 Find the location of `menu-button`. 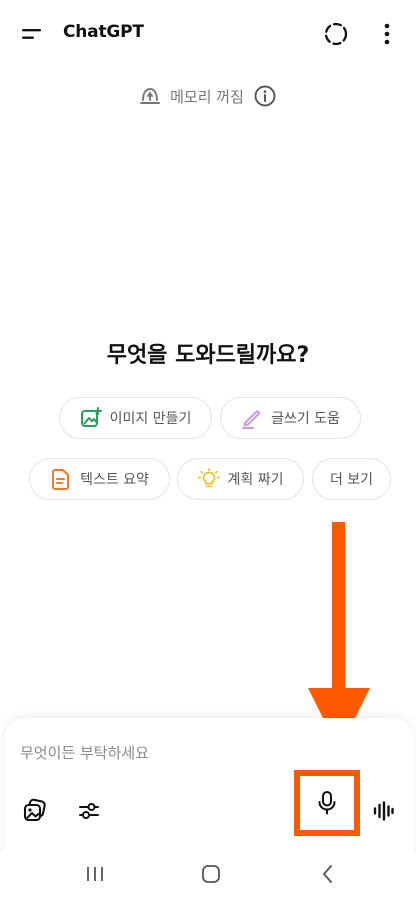

menu-button is located at coordinates (32, 34).